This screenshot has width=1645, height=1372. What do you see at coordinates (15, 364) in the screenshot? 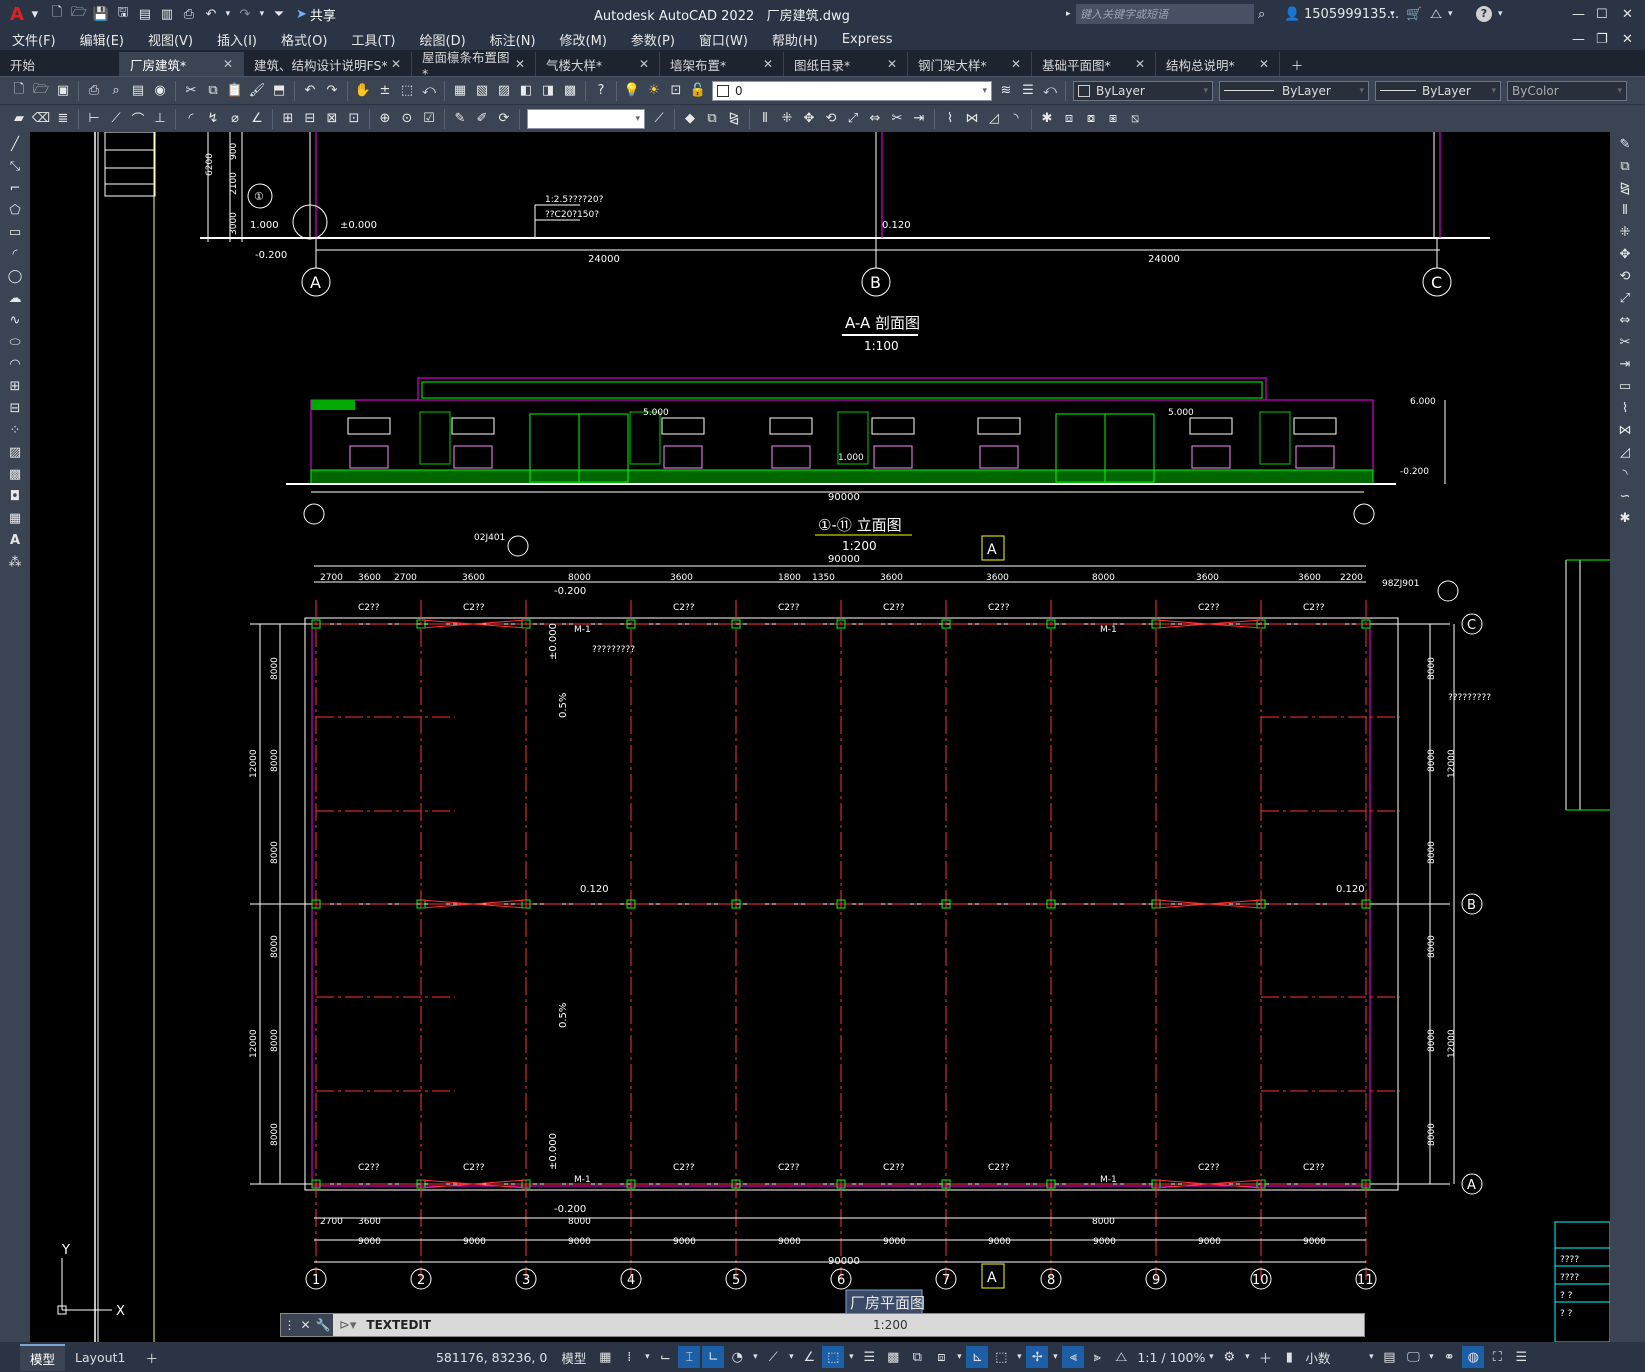
I see `ellipse-arc-icon: ◠` at bounding box center [15, 364].